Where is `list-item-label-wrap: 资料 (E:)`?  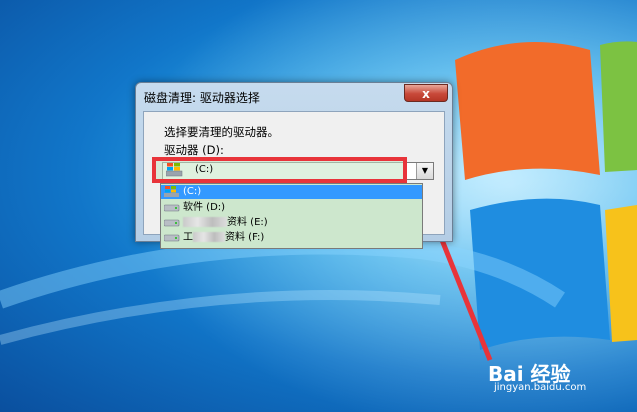
list-item-label-wrap: 资料 (E:) is located at coordinates (225, 223).